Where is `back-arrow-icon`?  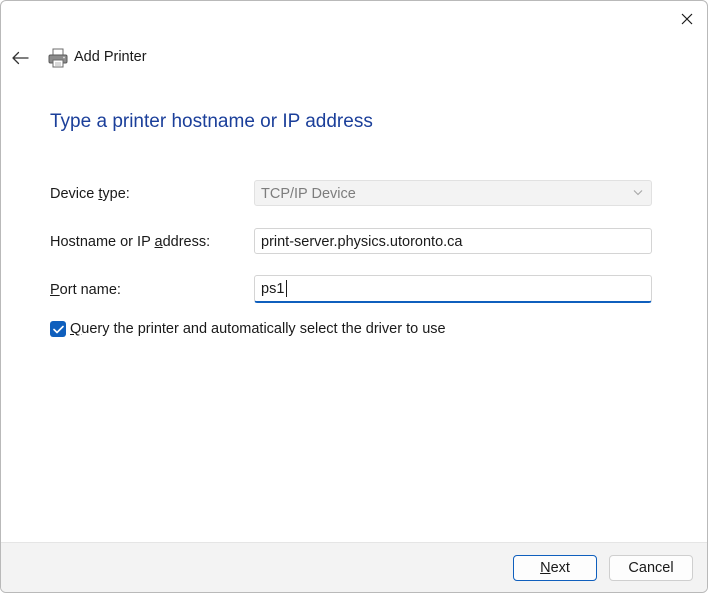 back-arrow-icon is located at coordinates (20, 58).